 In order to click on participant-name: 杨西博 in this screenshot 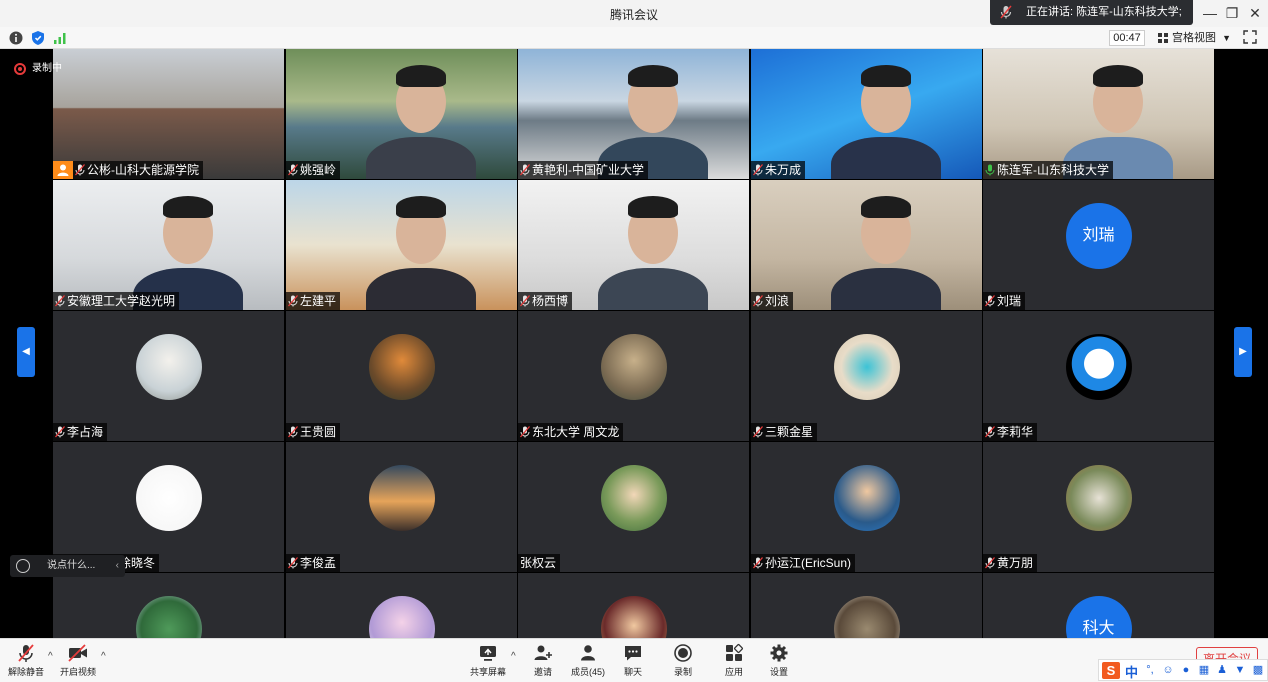, I will do `click(550, 301)`.